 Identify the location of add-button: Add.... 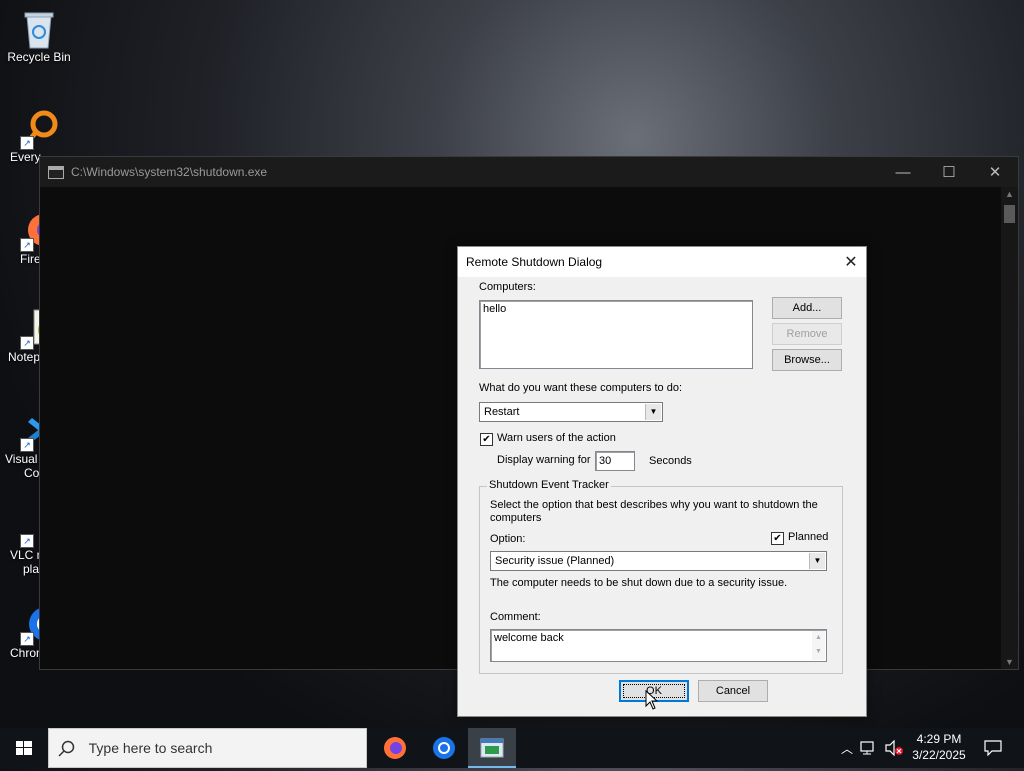
(807, 308).